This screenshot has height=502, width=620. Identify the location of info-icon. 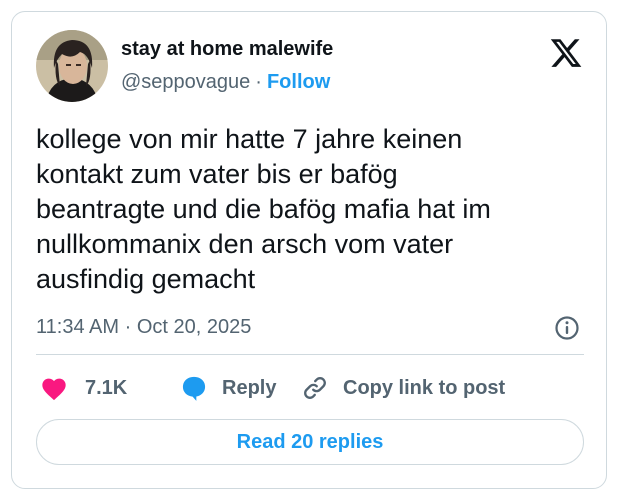
(567, 328).